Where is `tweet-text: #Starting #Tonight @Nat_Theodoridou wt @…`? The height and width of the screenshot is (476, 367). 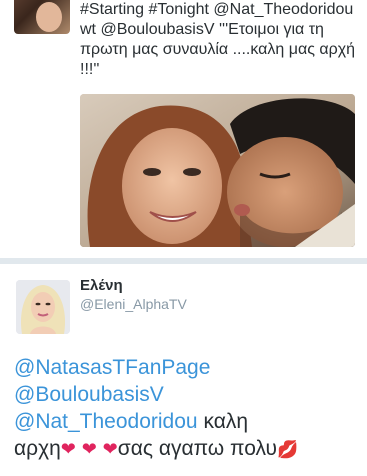
tweet-text: #Starting #Tonight @Nat_Theodoridou wt @… is located at coordinates (218, 39).